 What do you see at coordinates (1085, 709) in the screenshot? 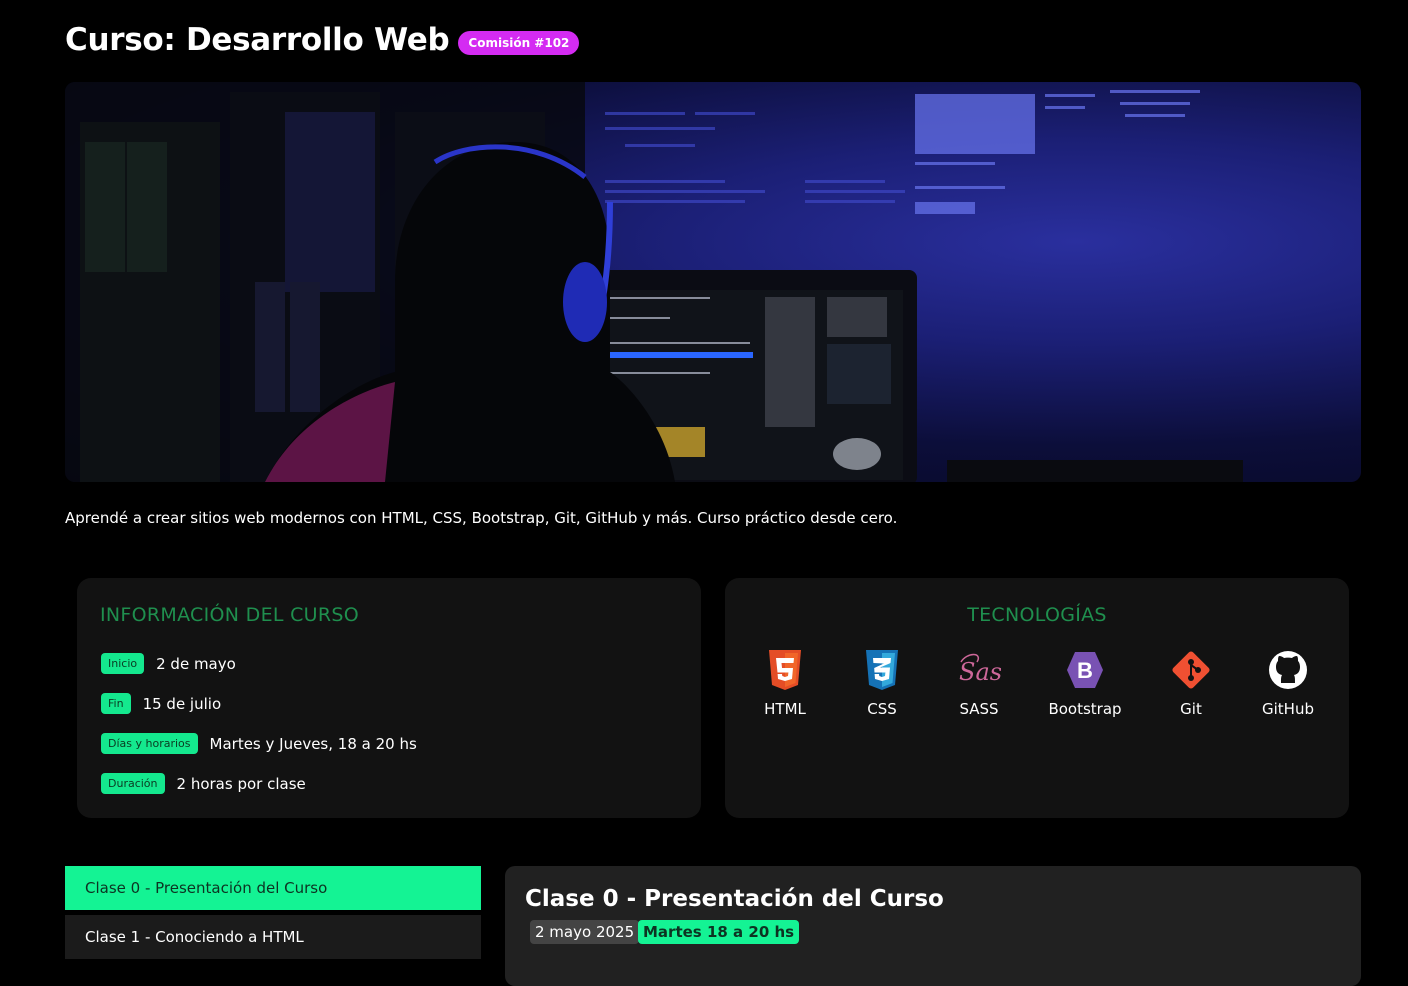
I see `tech-label: Bootstrap` at bounding box center [1085, 709].